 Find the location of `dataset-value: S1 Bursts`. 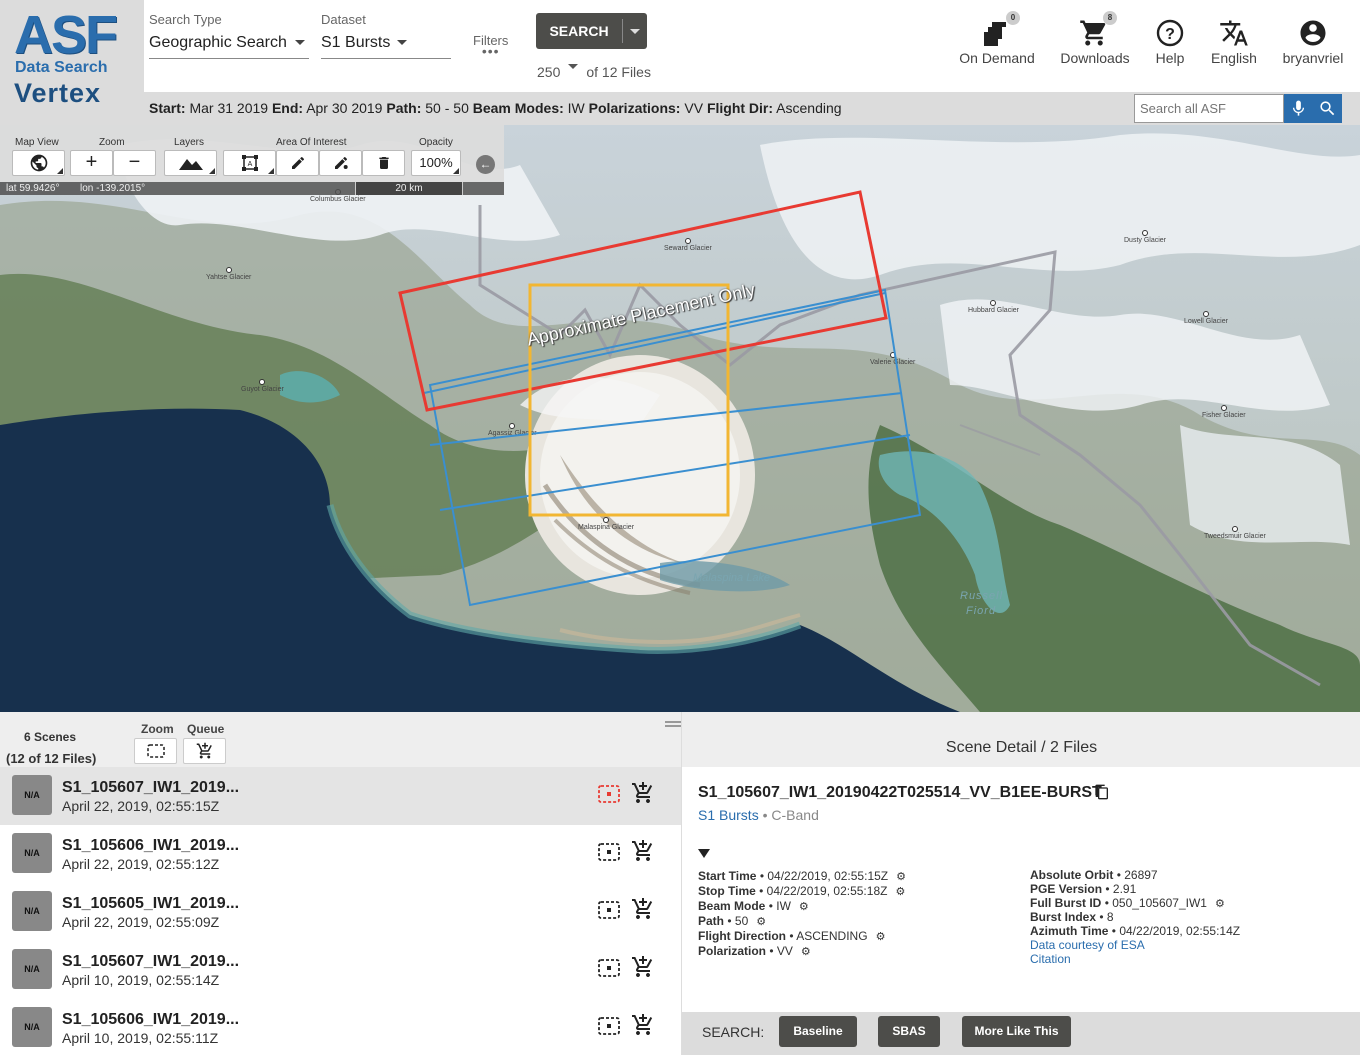

dataset-value: S1 Bursts is located at coordinates (386, 46).